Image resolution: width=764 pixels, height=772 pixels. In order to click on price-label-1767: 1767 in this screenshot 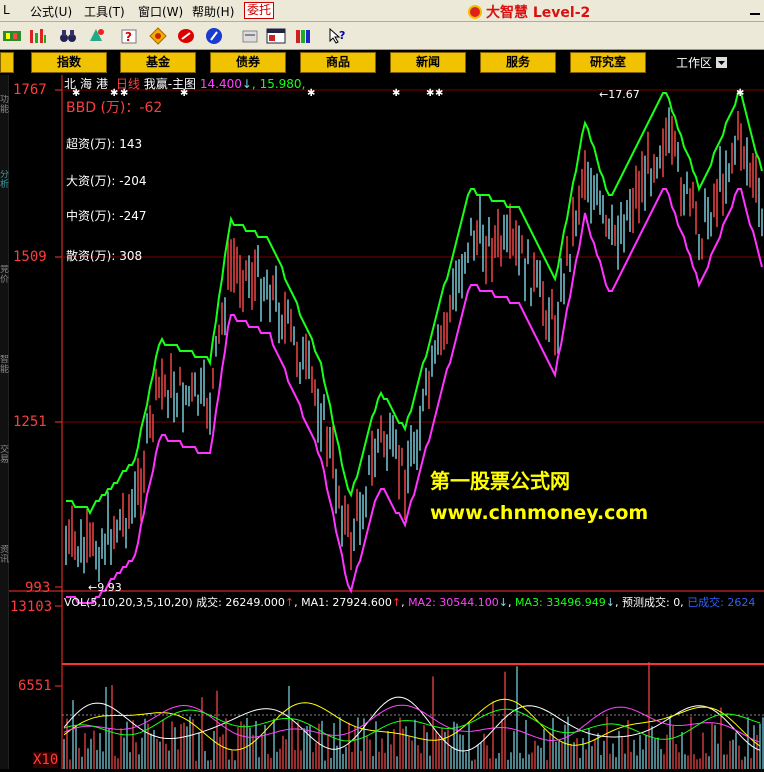, I will do `click(30, 90)`.